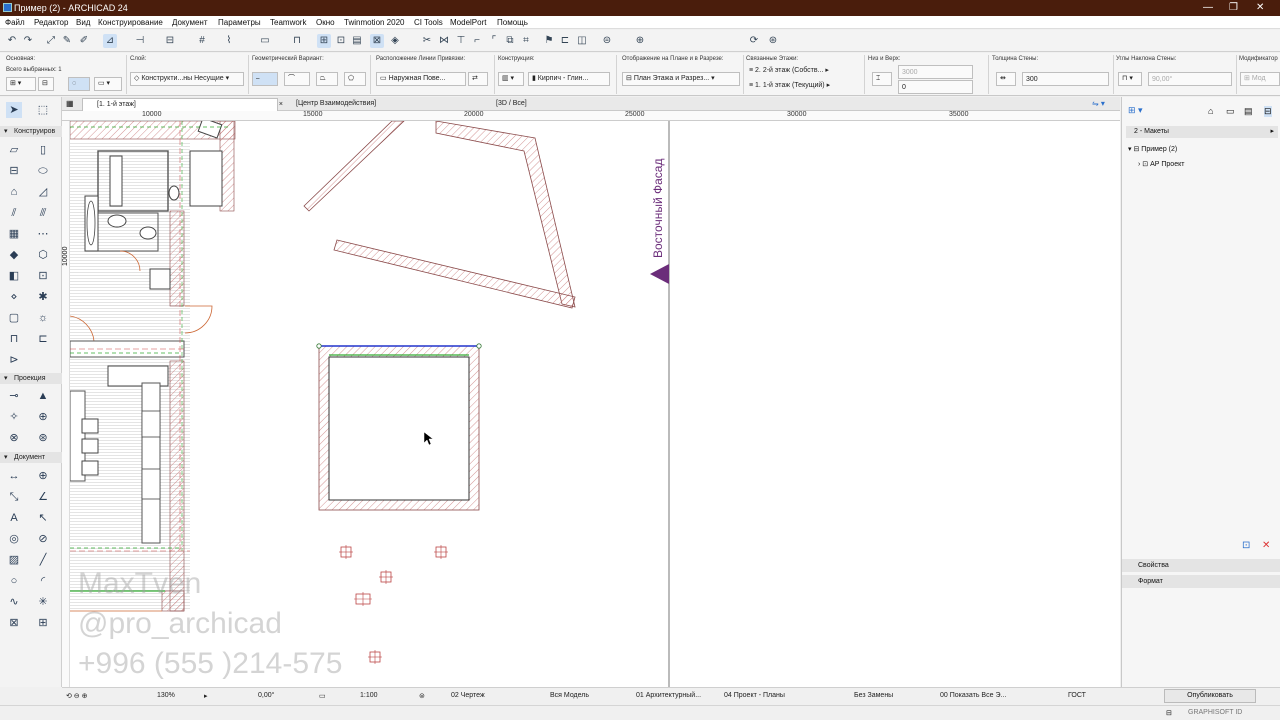 This screenshot has width=1280, height=720. Describe the element at coordinates (166, 695) in the screenshot. I see `zoom-level: 130%` at that location.